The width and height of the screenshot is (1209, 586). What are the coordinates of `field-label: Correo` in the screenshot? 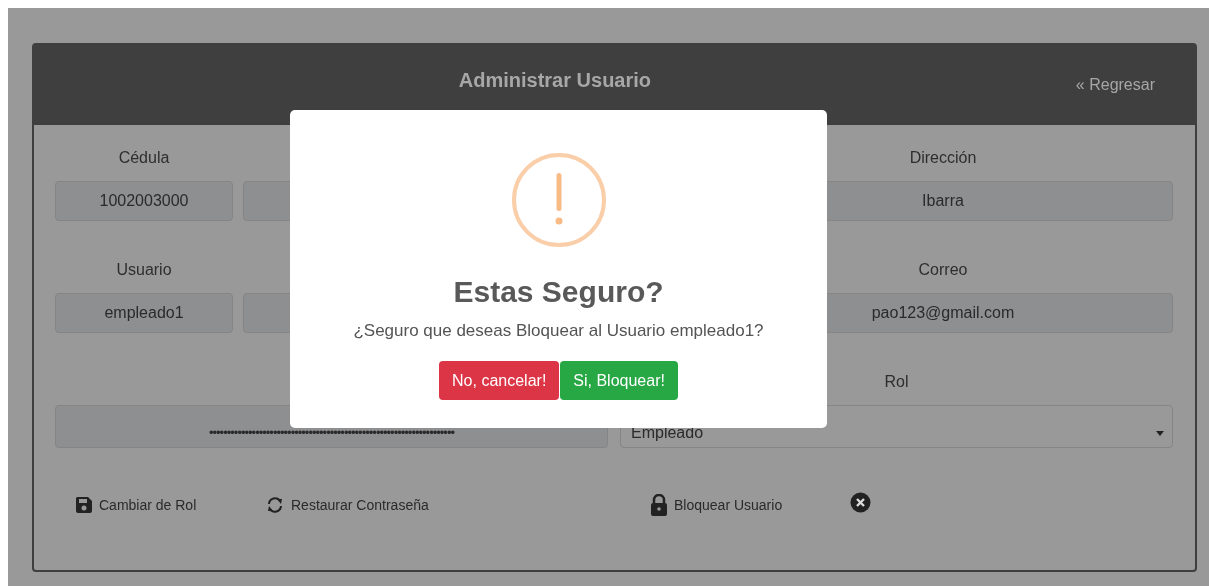 It's located at (943, 270).